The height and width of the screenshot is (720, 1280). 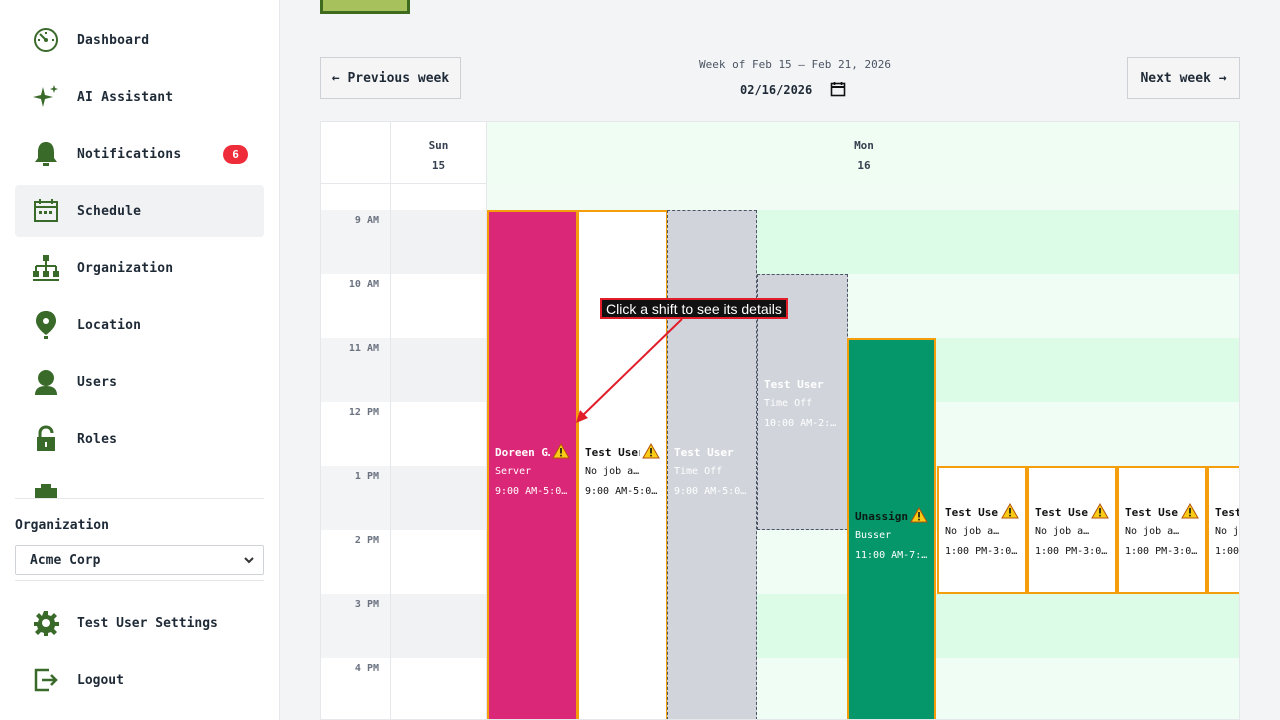 I want to click on sidebar-item-schedule: Schedule, so click(x=139, y=211).